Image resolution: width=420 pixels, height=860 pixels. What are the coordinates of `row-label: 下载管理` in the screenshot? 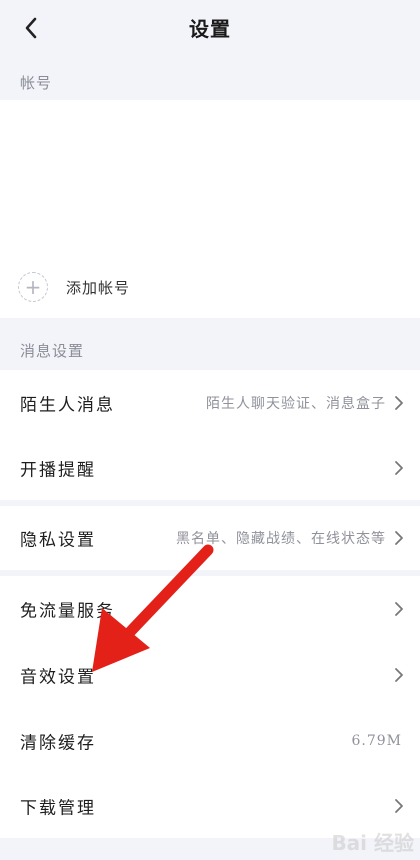 It's located at (58, 808).